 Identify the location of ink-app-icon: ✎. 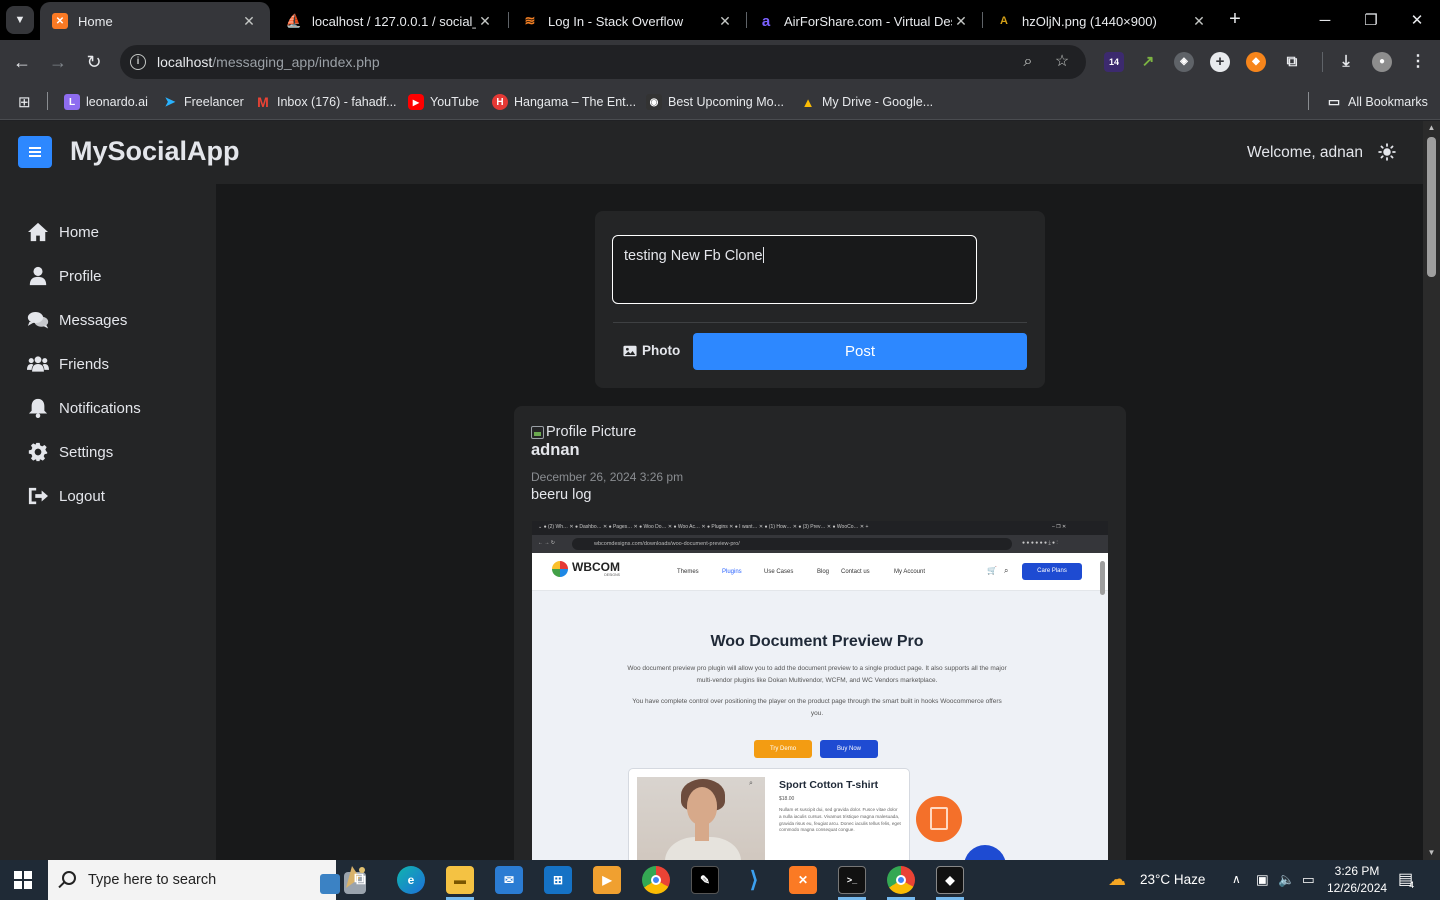
(705, 880).